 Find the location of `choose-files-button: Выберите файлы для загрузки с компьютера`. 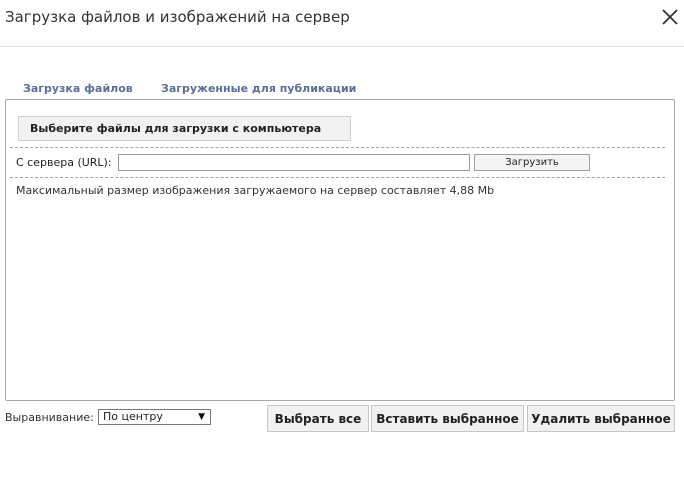

choose-files-button: Выберите файлы для загрузки с компьютера is located at coordinates (184, 128).